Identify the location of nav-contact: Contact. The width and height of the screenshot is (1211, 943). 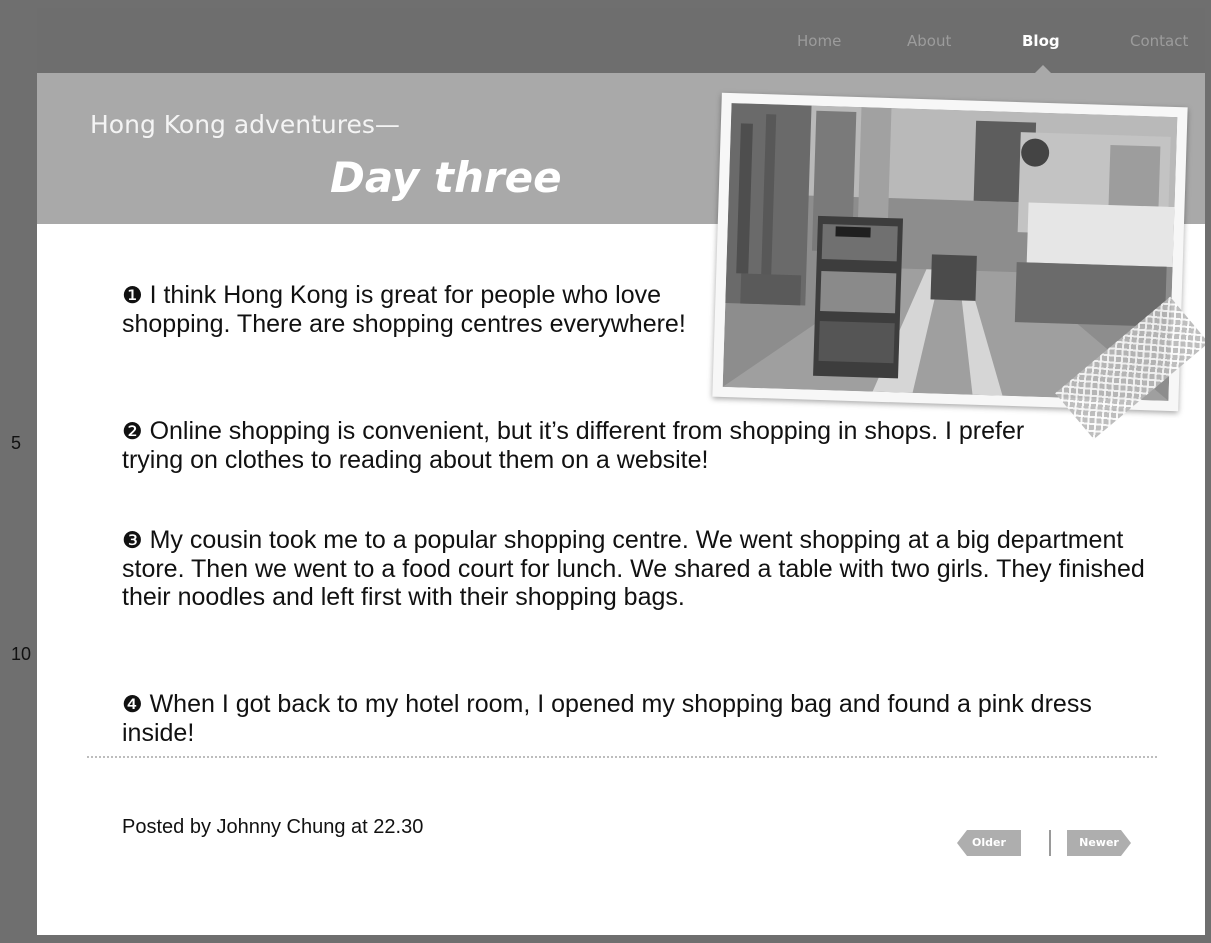
(1159, 41).